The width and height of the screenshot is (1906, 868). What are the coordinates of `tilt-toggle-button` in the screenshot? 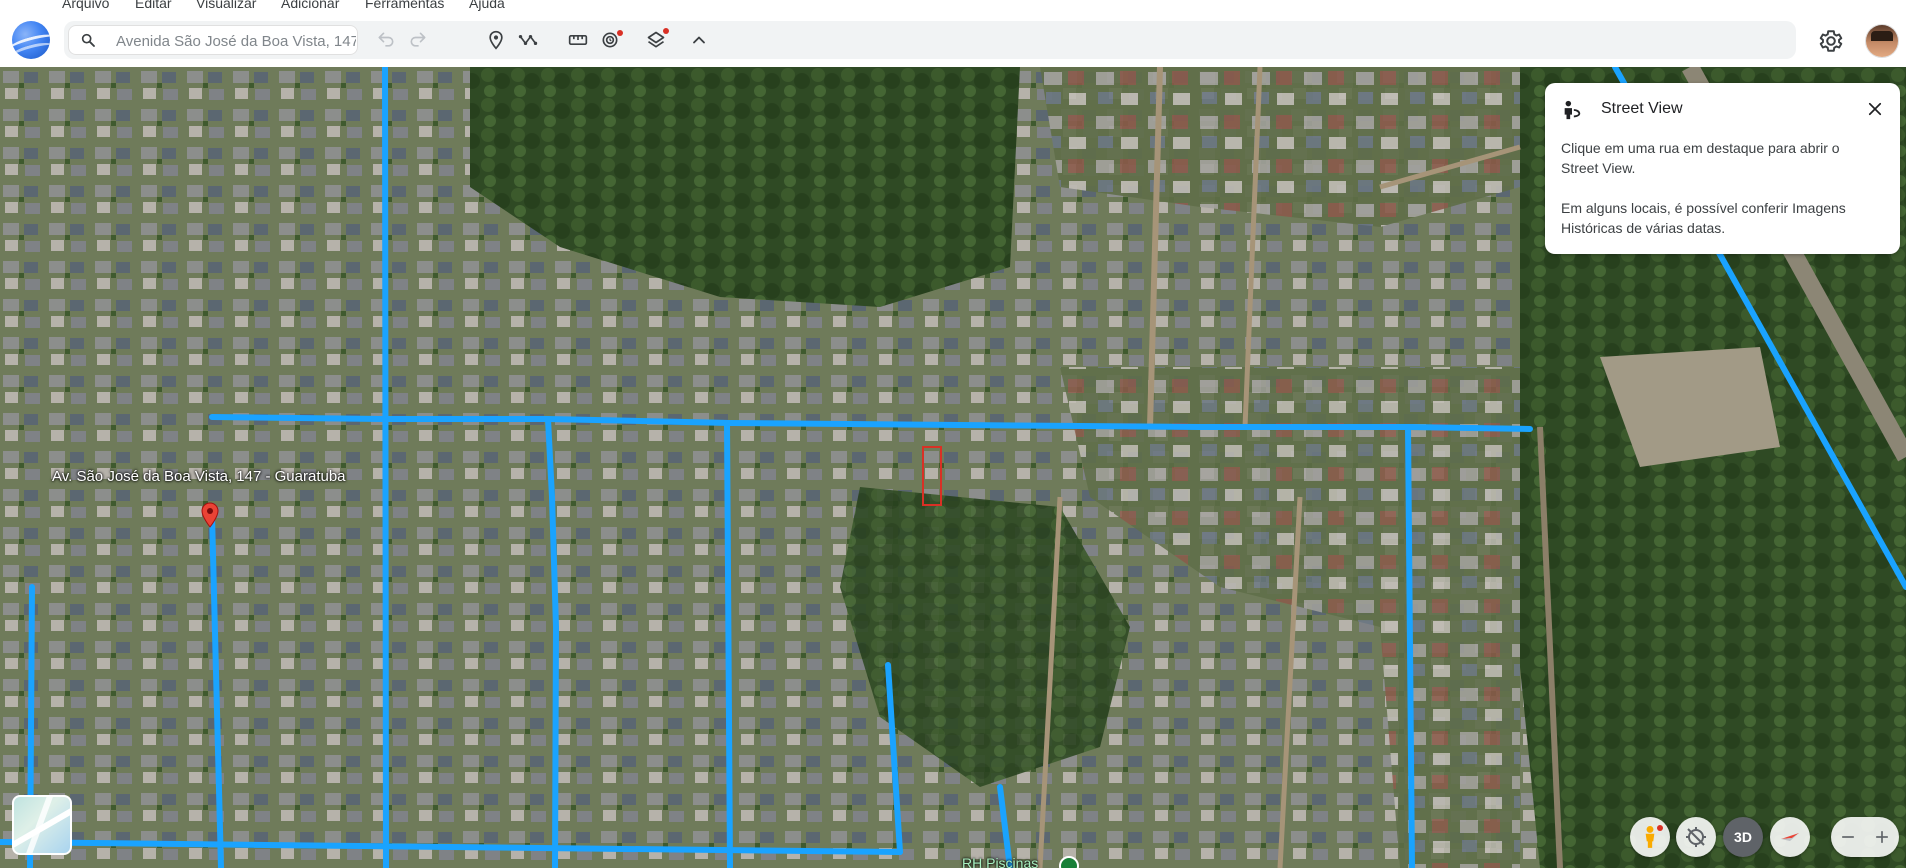 It's located at (1696, 837).